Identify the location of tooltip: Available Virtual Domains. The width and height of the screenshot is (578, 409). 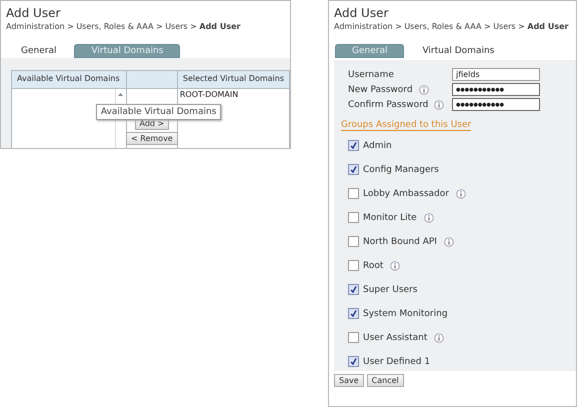
(159, 112).